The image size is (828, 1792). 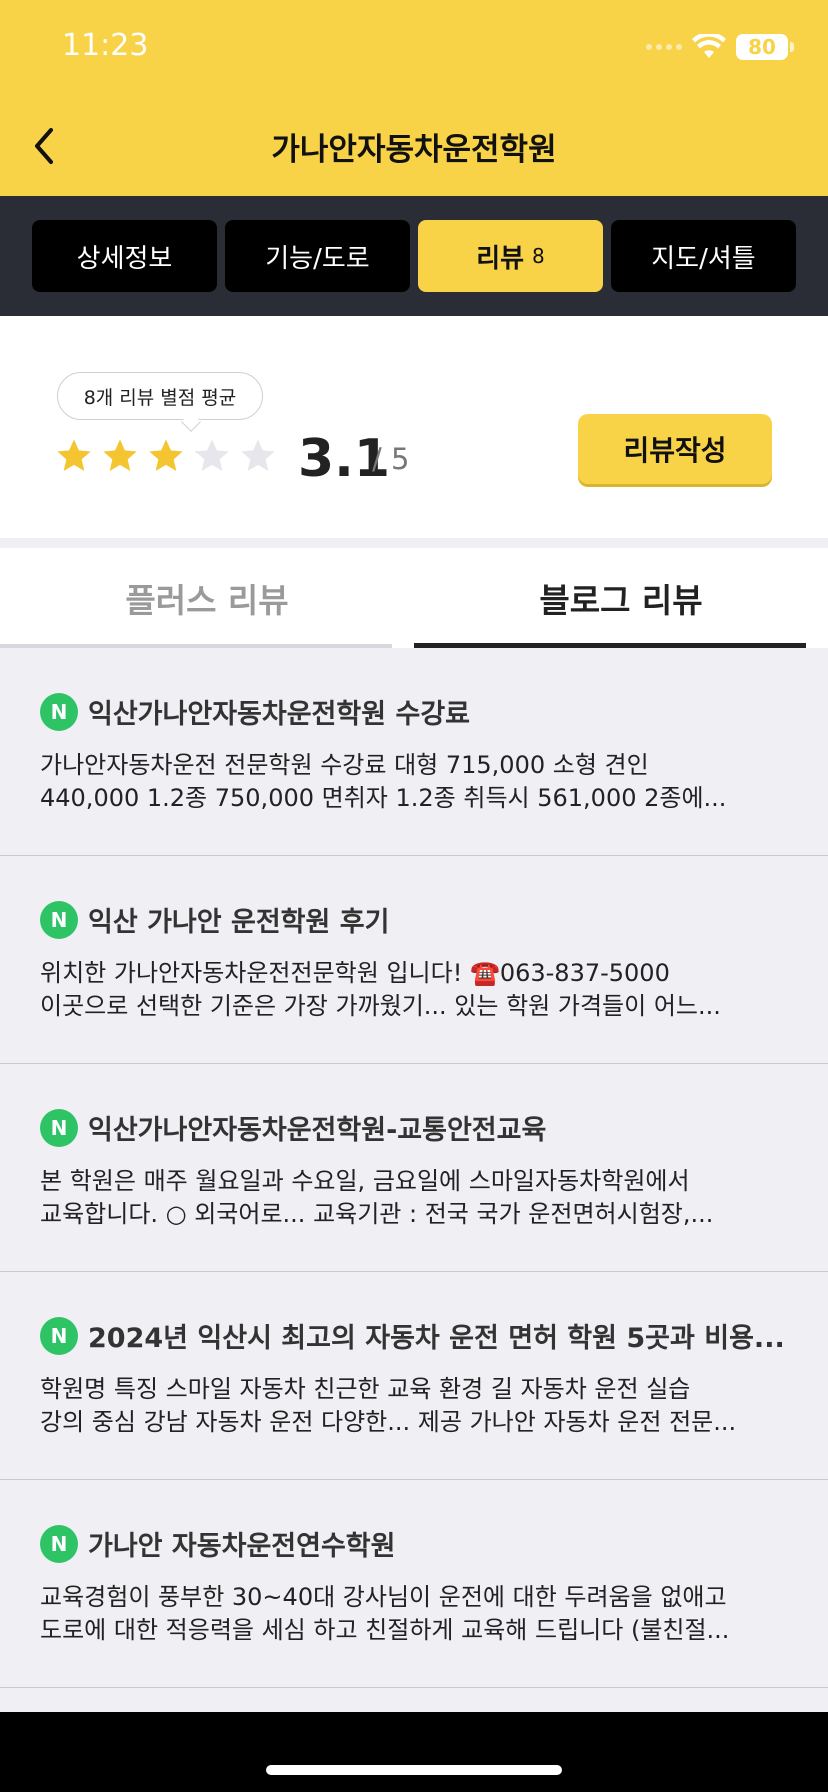 What do you see at coordinates (414, 256) in the screenshot?
I see `section-tabbar: 상세정보 기능/도로 리뷰 8 지도/셔틀` at bounding box center [414, 256].